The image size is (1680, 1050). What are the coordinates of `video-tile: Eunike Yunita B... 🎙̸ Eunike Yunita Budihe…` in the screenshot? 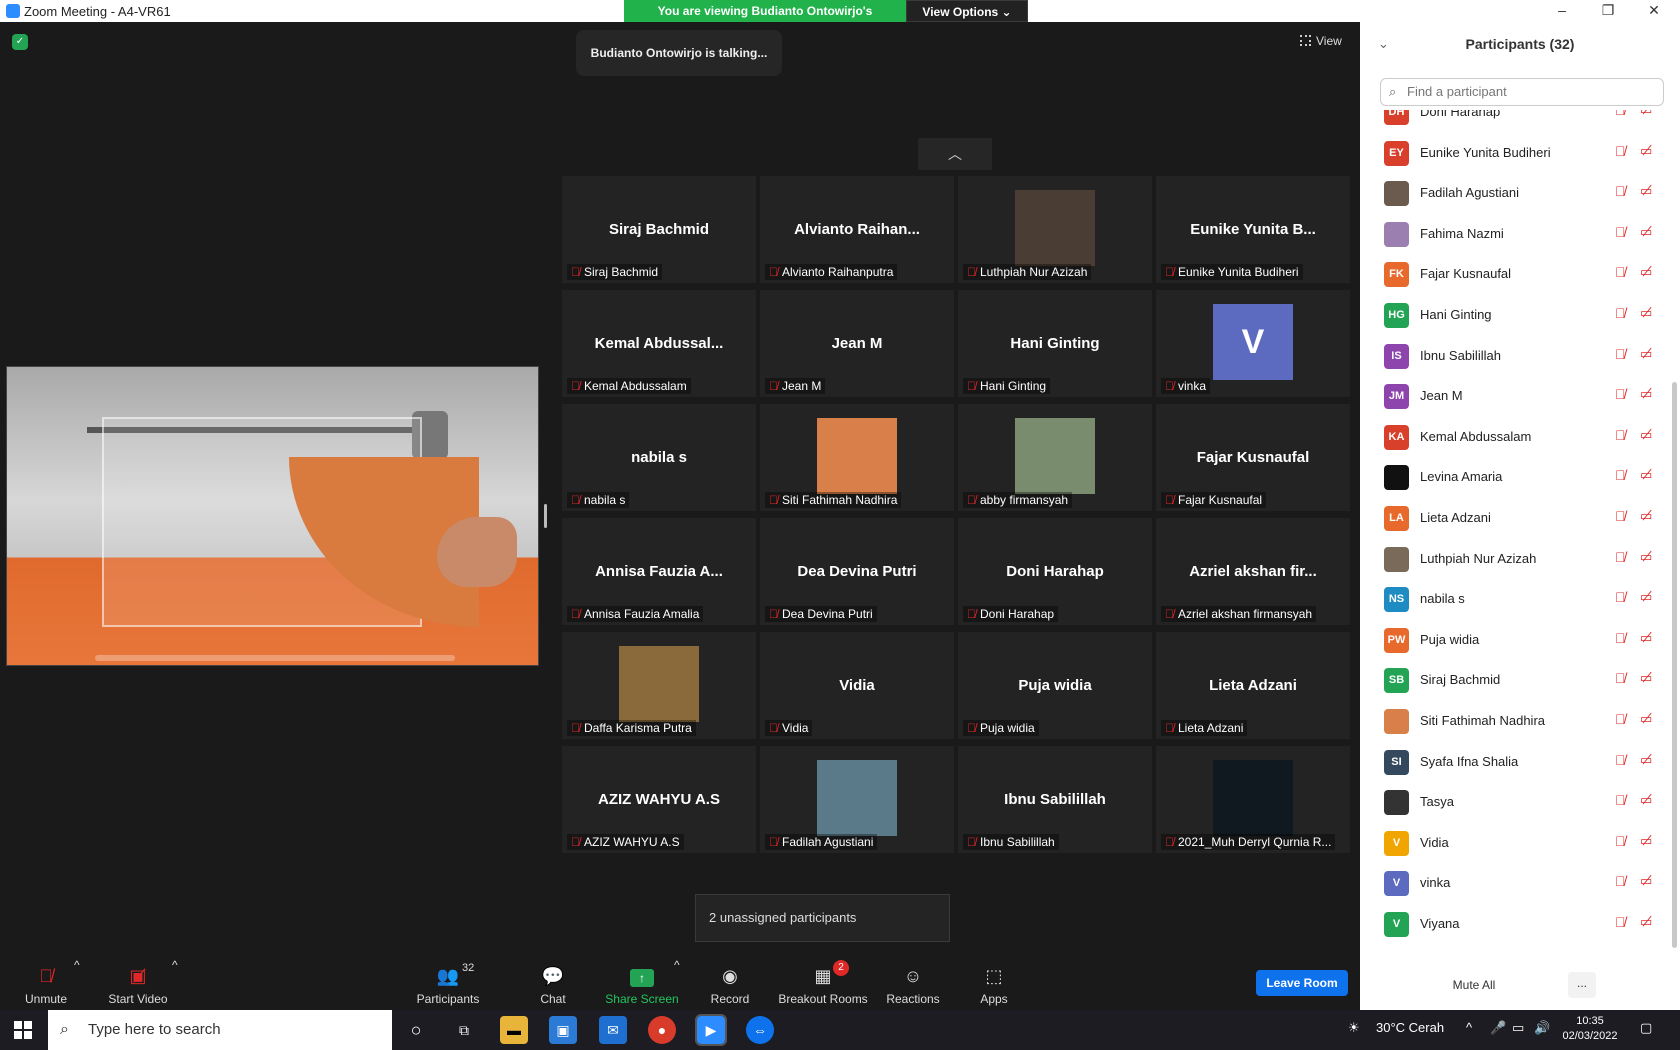 It's located at (1253, 229).